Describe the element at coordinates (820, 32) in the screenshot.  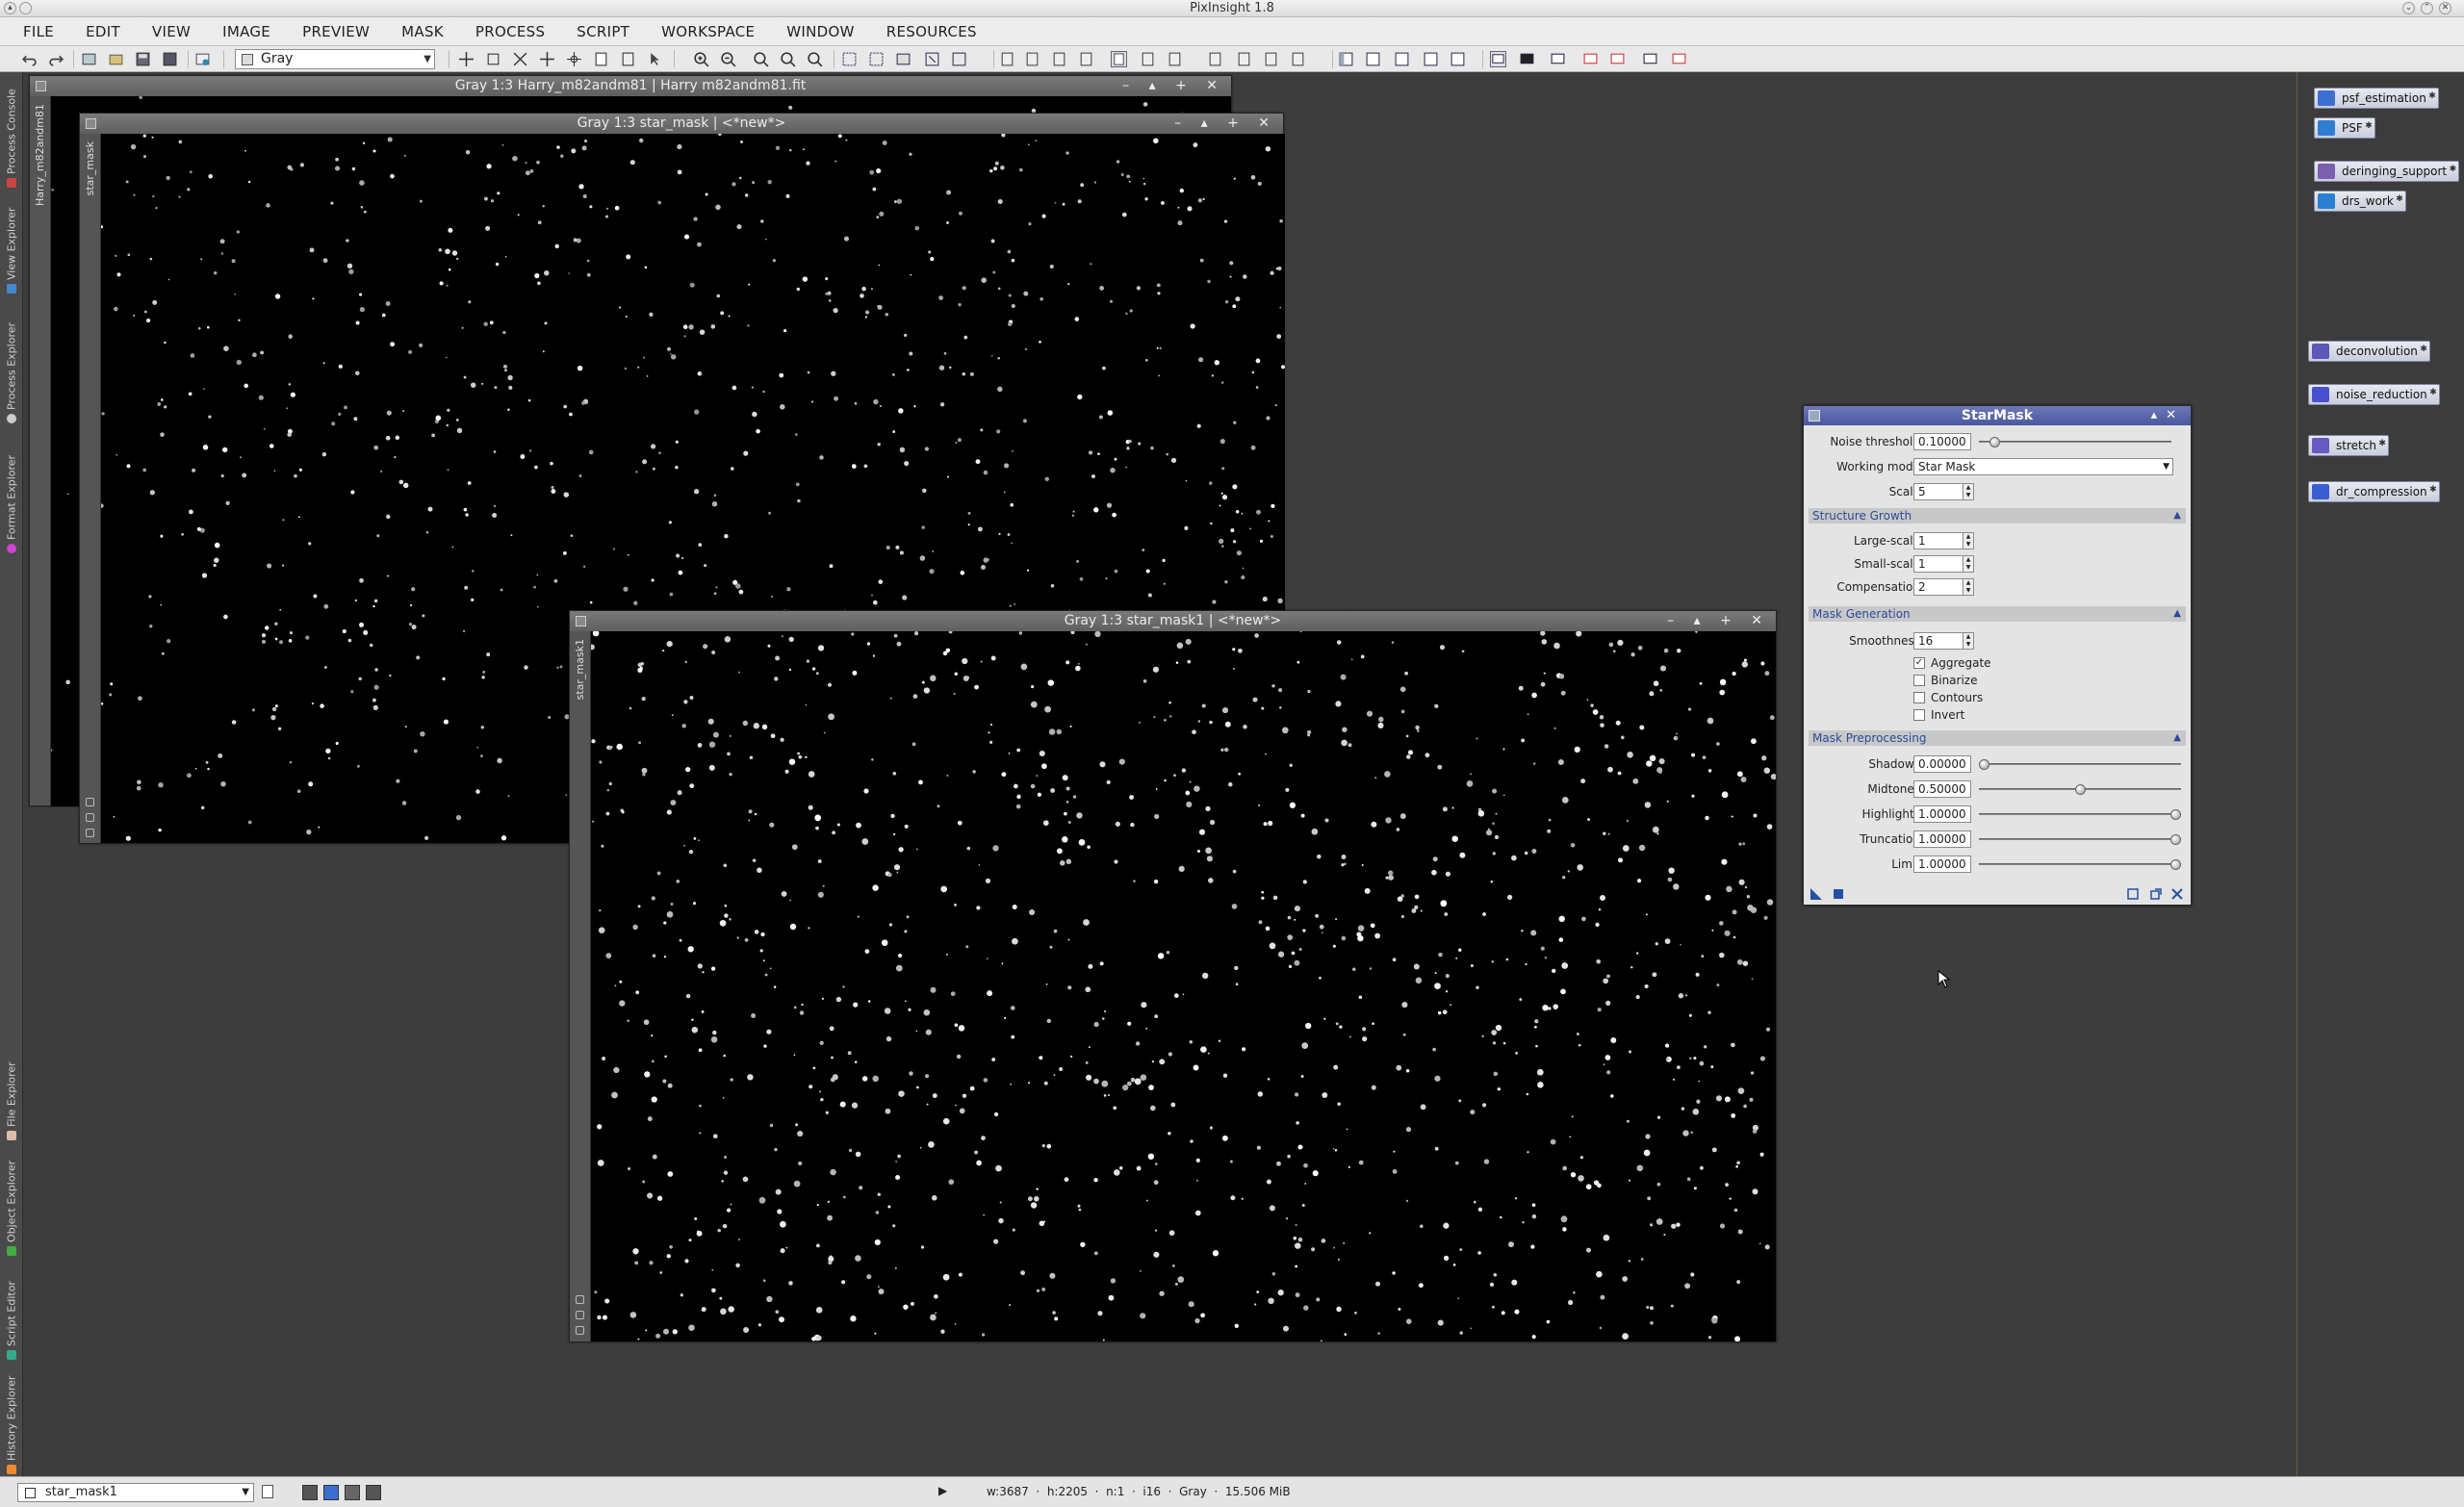
I see `menu-window: WINDOW` at that location.